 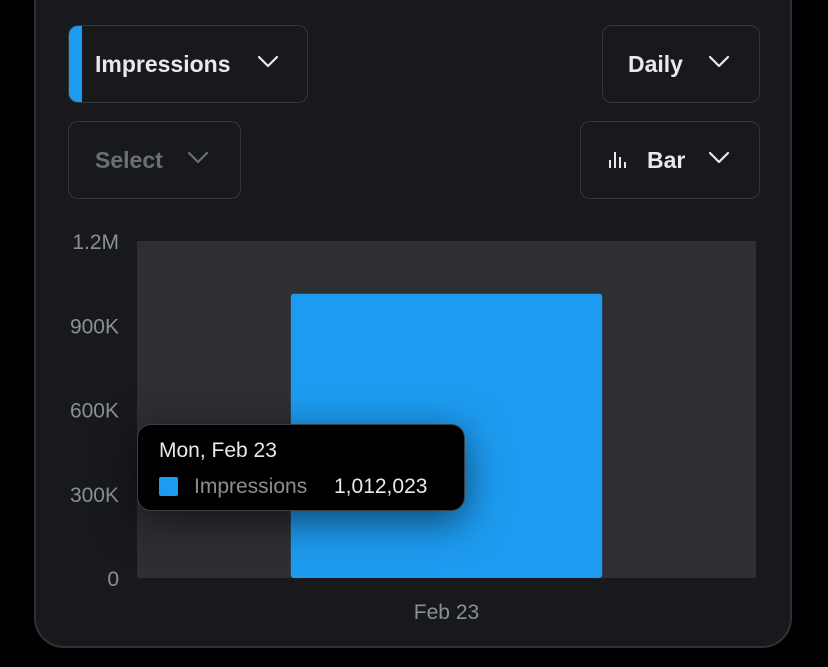 I want to click on chart-tooltip: Mon, Feb 23 Impressions 1,012,023, so click(x=301, y=467).